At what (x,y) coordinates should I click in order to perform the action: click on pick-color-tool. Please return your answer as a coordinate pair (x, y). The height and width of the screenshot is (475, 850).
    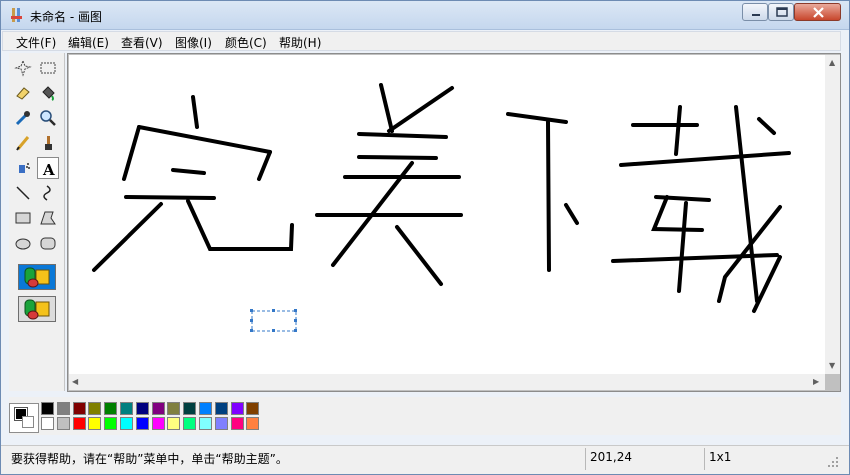
    Looking at the image, I should click on (23, 118).